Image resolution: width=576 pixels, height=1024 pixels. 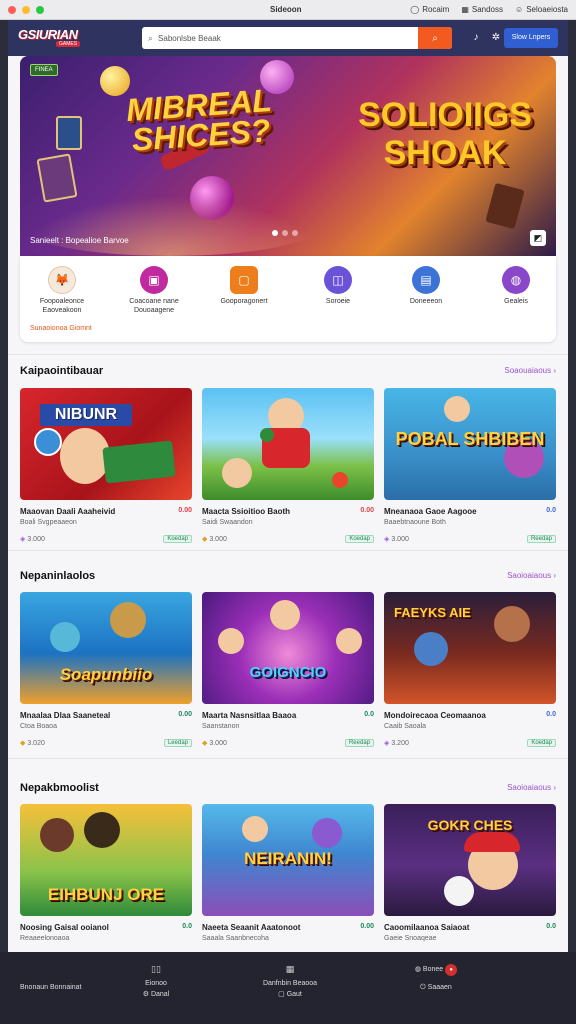 What do you see at coordinates (281, 994) in the screenshot?
I see `lock-icon: ▢` at bounding box center [281, 994].